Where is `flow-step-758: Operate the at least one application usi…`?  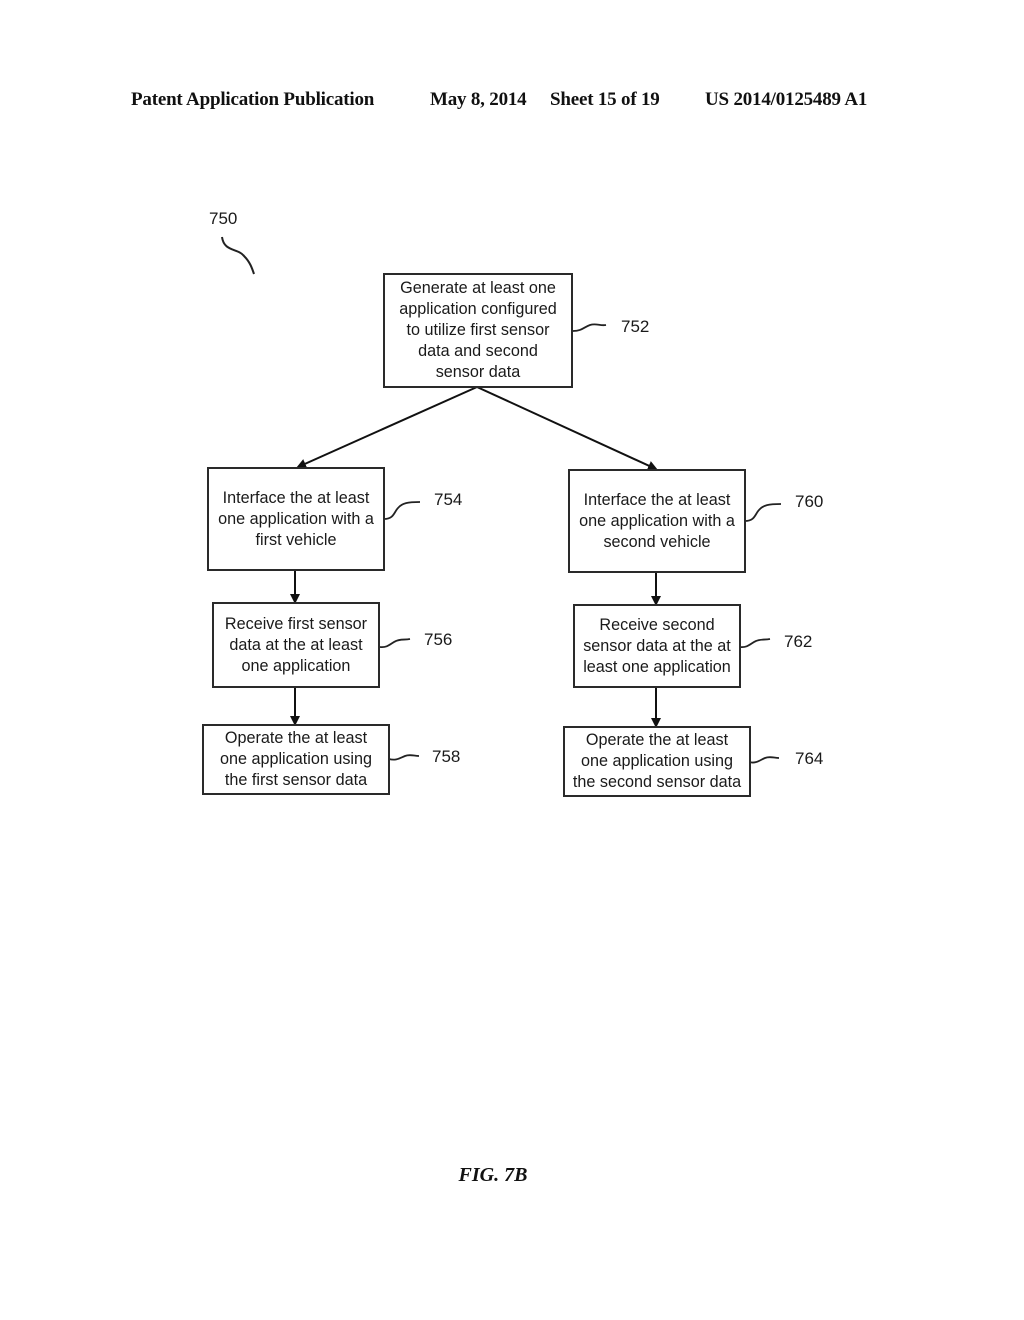
flow-step-758: Operate the at least one application usi… is located at coordinates (296, 759).